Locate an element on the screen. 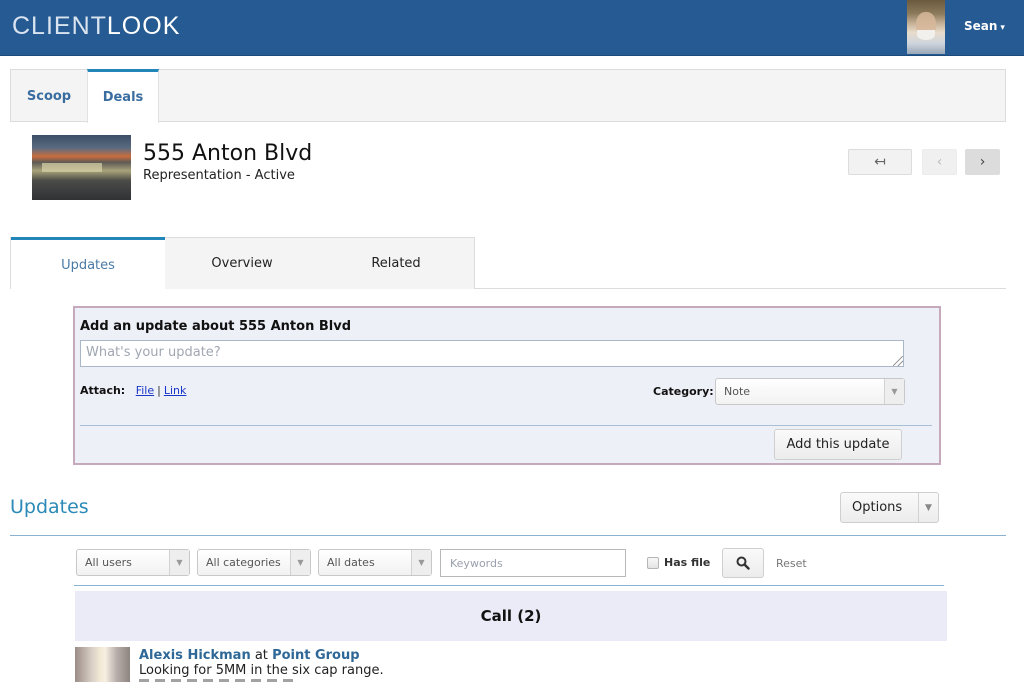 The height and width of the screenshot is (682, 1024). attach-label: Attach: is located at coordinates (103, 390).